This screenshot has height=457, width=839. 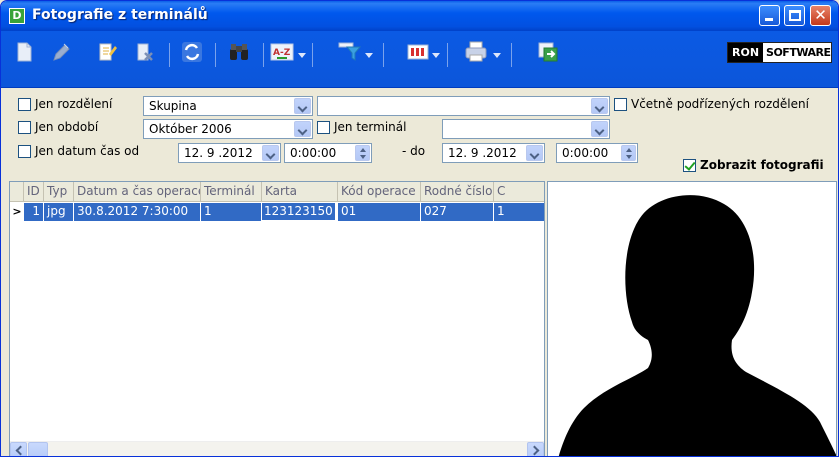 What do you see at coordinates (192, 52) in the screenshot?
I see `refresh-button` at bounding box center [192, 52].